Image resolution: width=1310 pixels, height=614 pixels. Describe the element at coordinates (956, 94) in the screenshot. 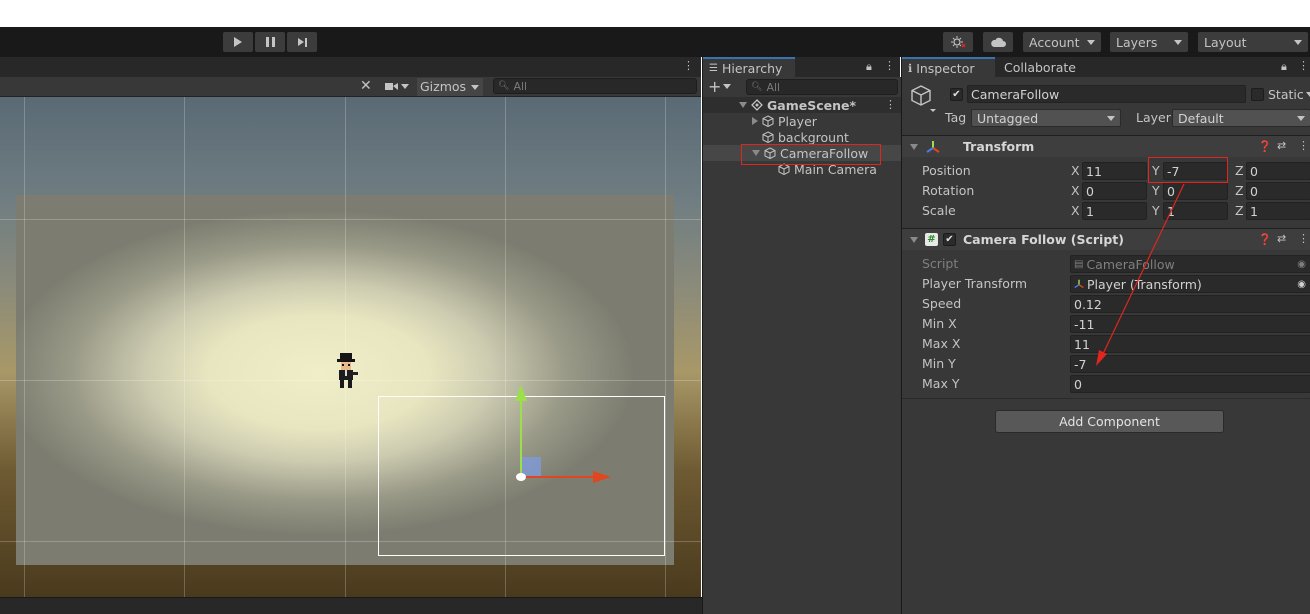

I see `active-checkbox: ✔` at that location.